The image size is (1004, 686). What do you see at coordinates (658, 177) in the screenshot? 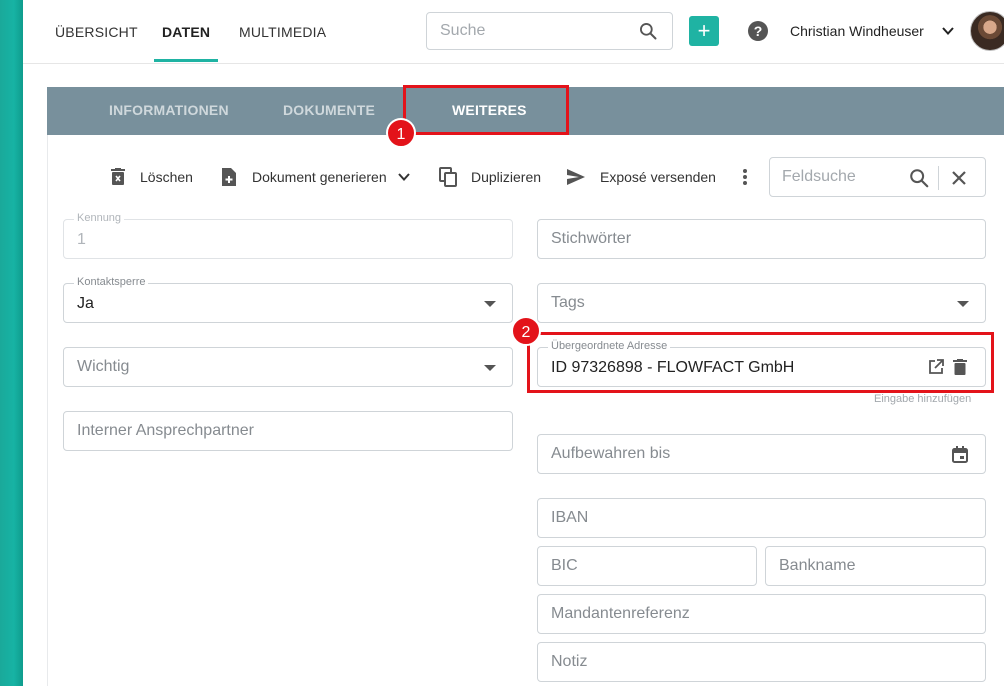
I see `send-expose-label: Exposé versenden` at bounding box center [658, 177].